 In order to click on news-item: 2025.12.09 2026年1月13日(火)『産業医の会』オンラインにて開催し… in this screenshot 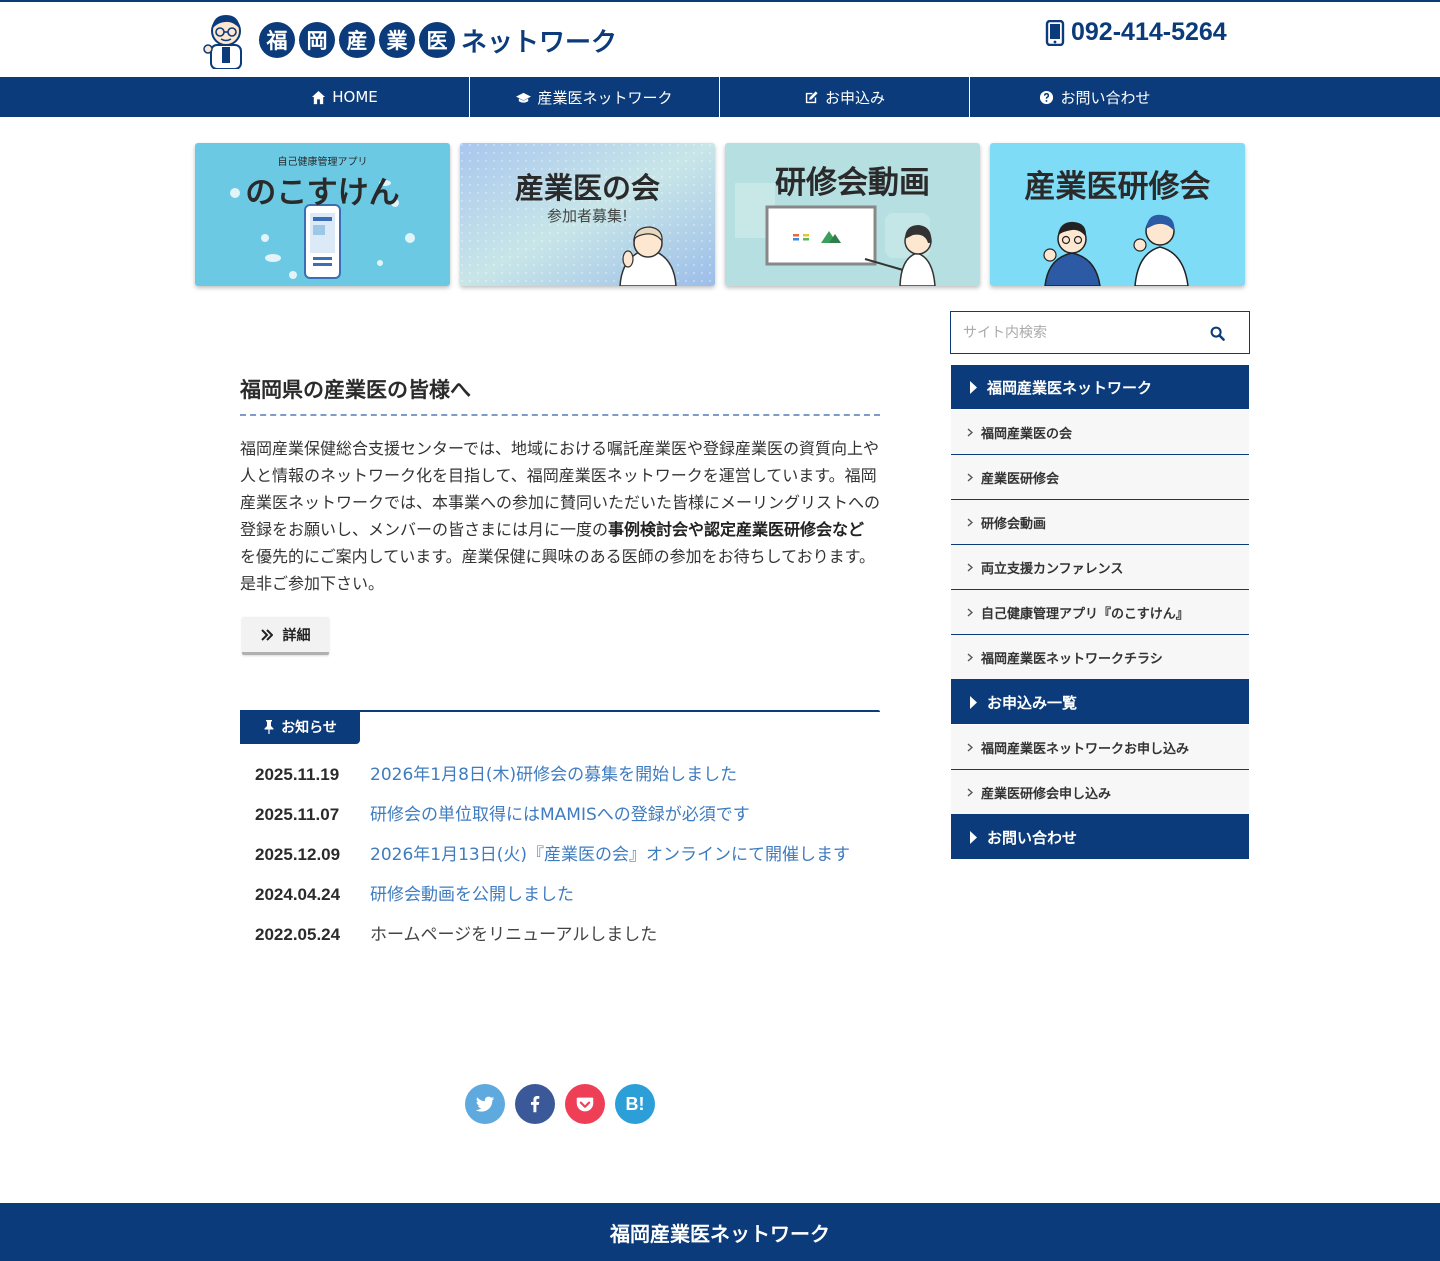, I will do `click(562, 855)`.